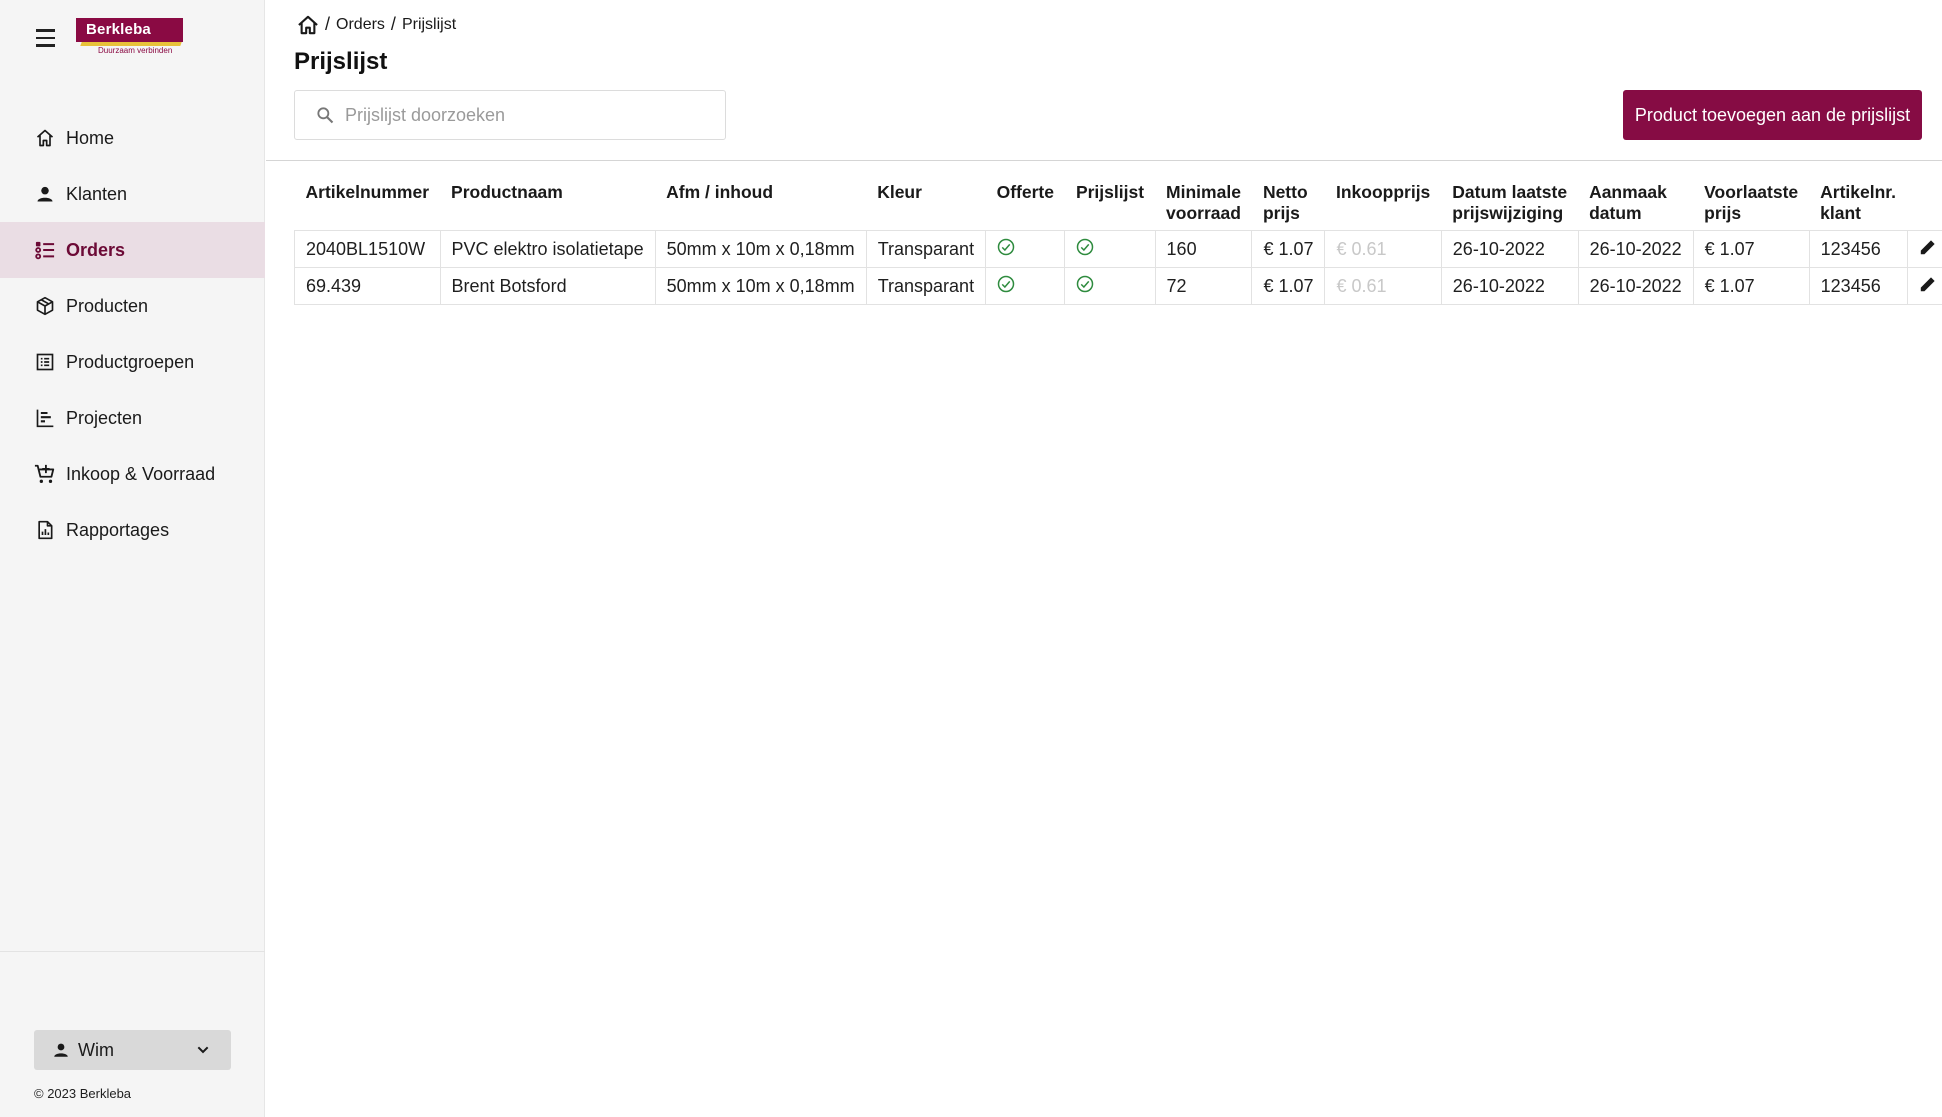  What do you see at coordinates (96, 249) in the screenshot?
I see `sidebar-item-label: Orders` at bounding box center [96, 249].